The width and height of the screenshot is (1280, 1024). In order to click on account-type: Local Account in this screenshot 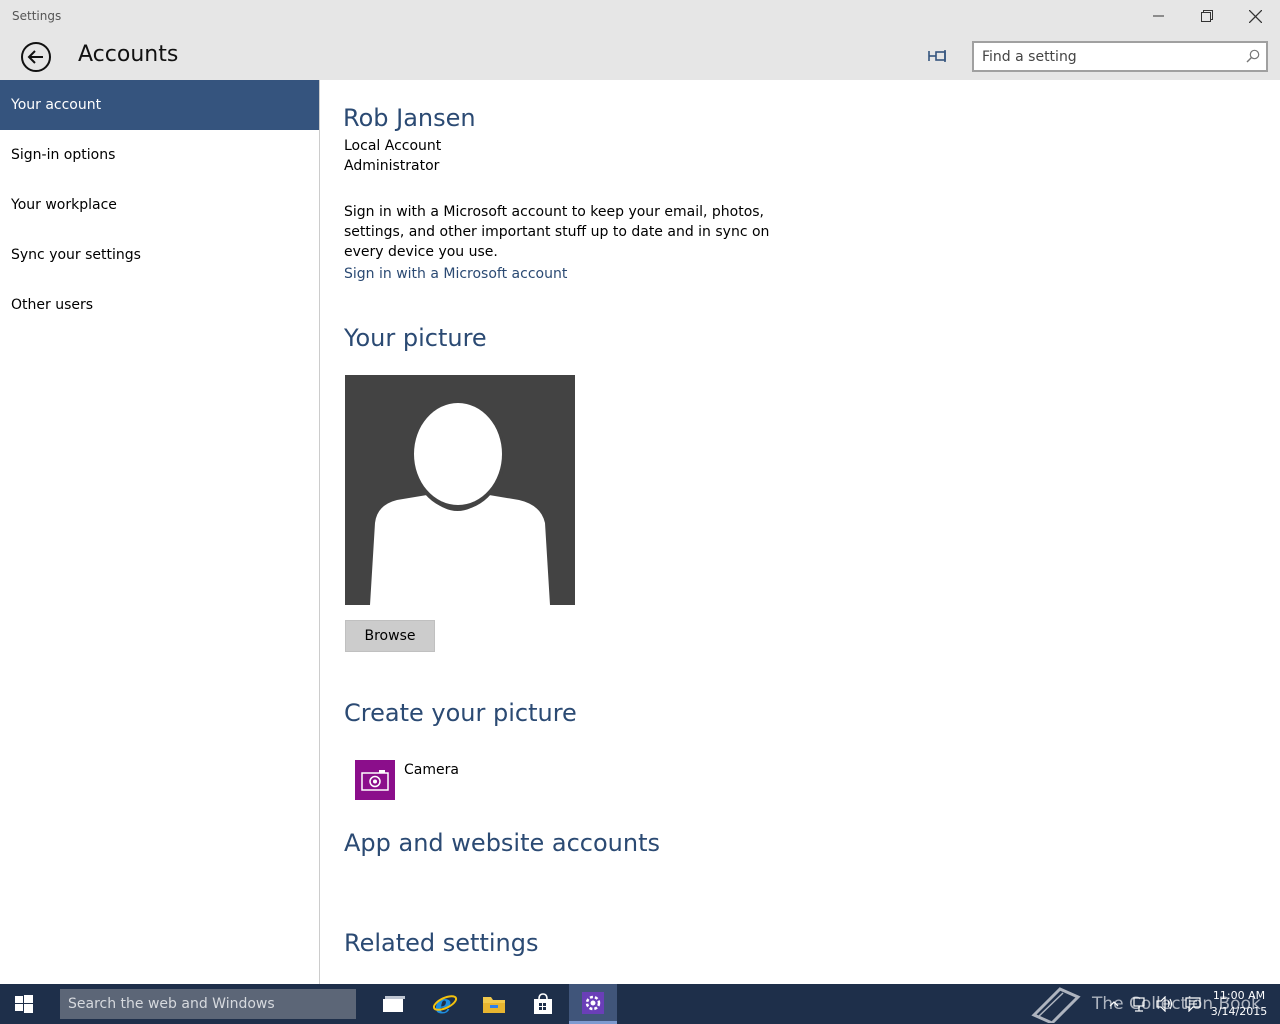, I will do `click(393, 146)`.